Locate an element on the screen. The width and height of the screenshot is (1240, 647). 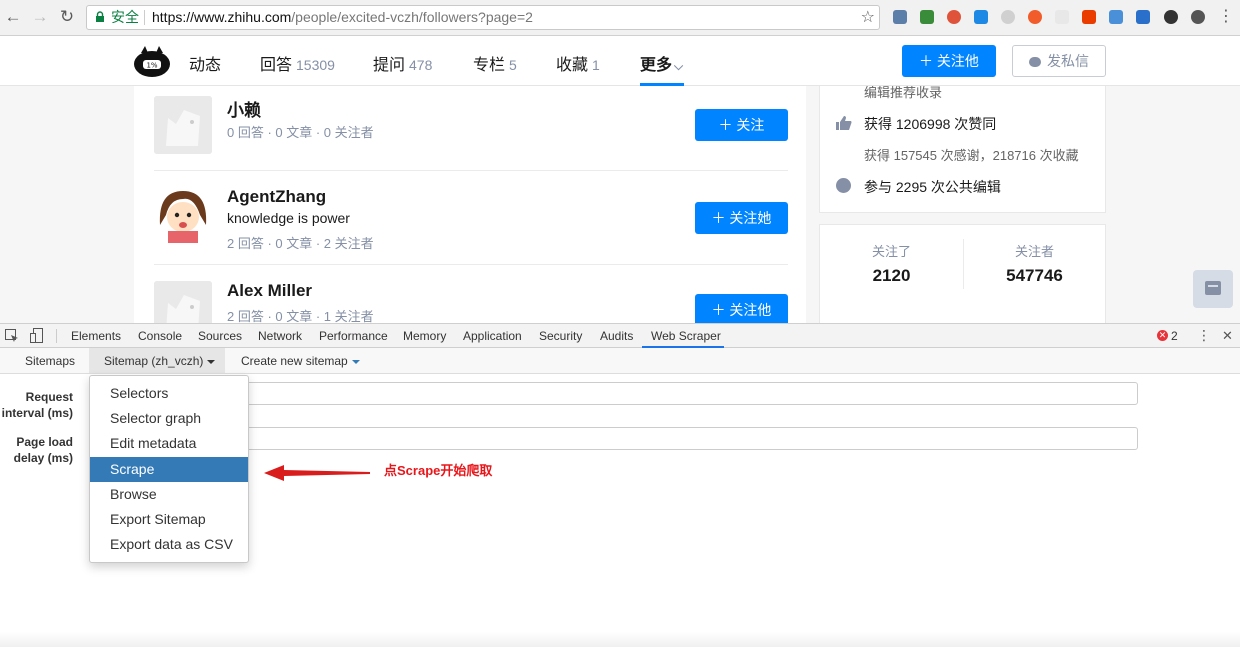
nav-create-sitemap-label: Create new sitemap is located at coordinates (294, 361).